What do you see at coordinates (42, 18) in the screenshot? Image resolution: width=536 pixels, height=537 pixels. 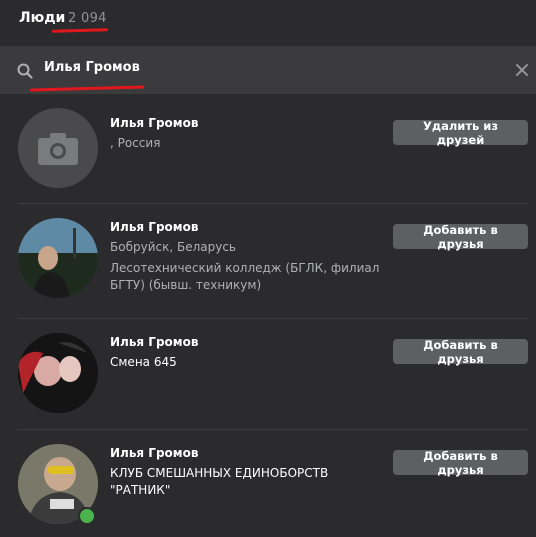 I see `header-title: Люди` at bounding box center [42, 18].